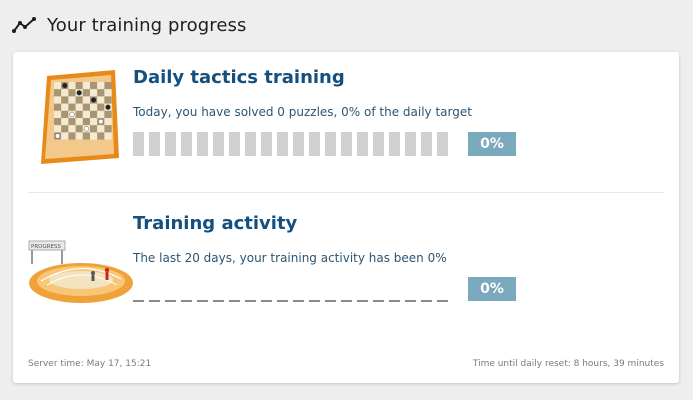 This screenshot has height=400, width=693. I want to click on svg-text: PROGRESS, so click(46, 247).